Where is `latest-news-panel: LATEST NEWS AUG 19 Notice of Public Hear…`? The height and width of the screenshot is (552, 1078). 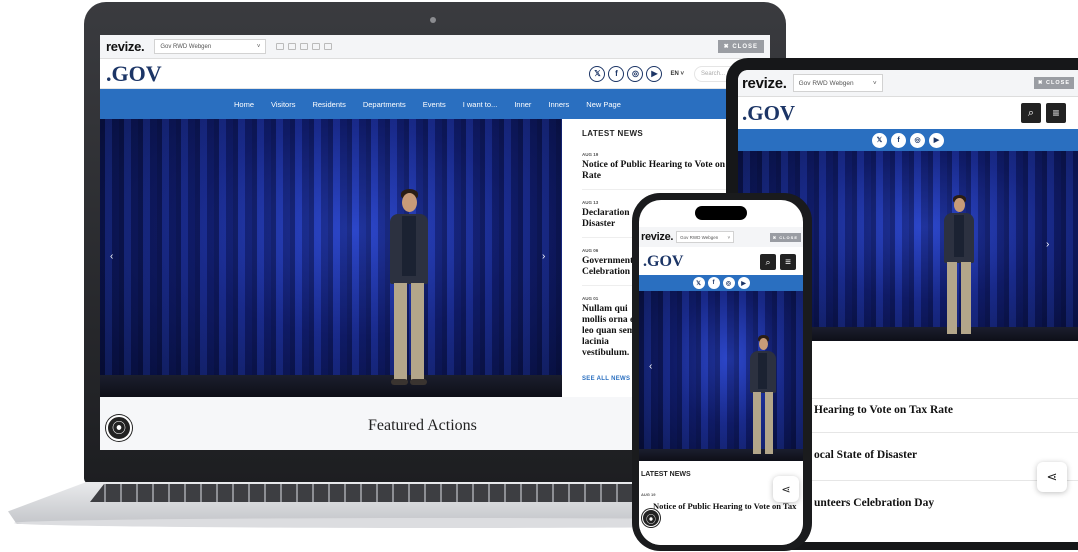 latest-news-panel: LATEST NEWS AUG 19 Notice of Public Hear… is located at coordinates (721, 503).